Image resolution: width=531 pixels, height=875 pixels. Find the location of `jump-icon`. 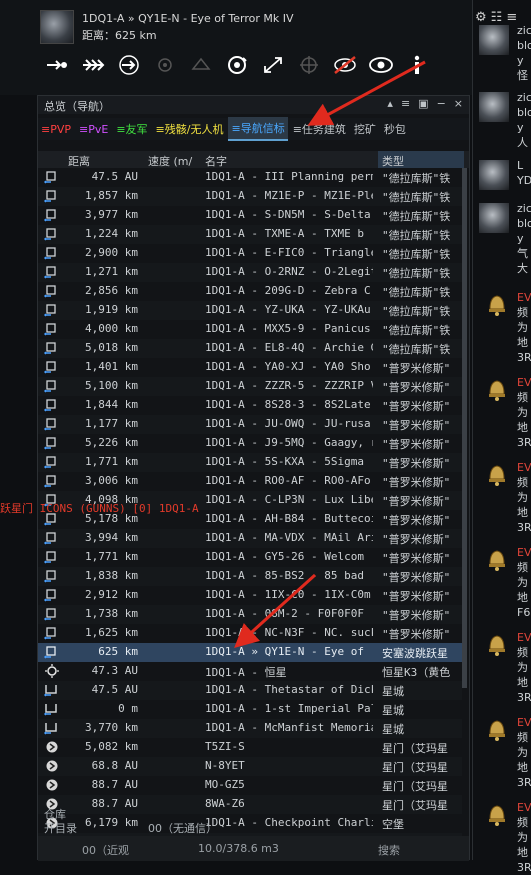

jump-icon is located at coordinates (129, 65).